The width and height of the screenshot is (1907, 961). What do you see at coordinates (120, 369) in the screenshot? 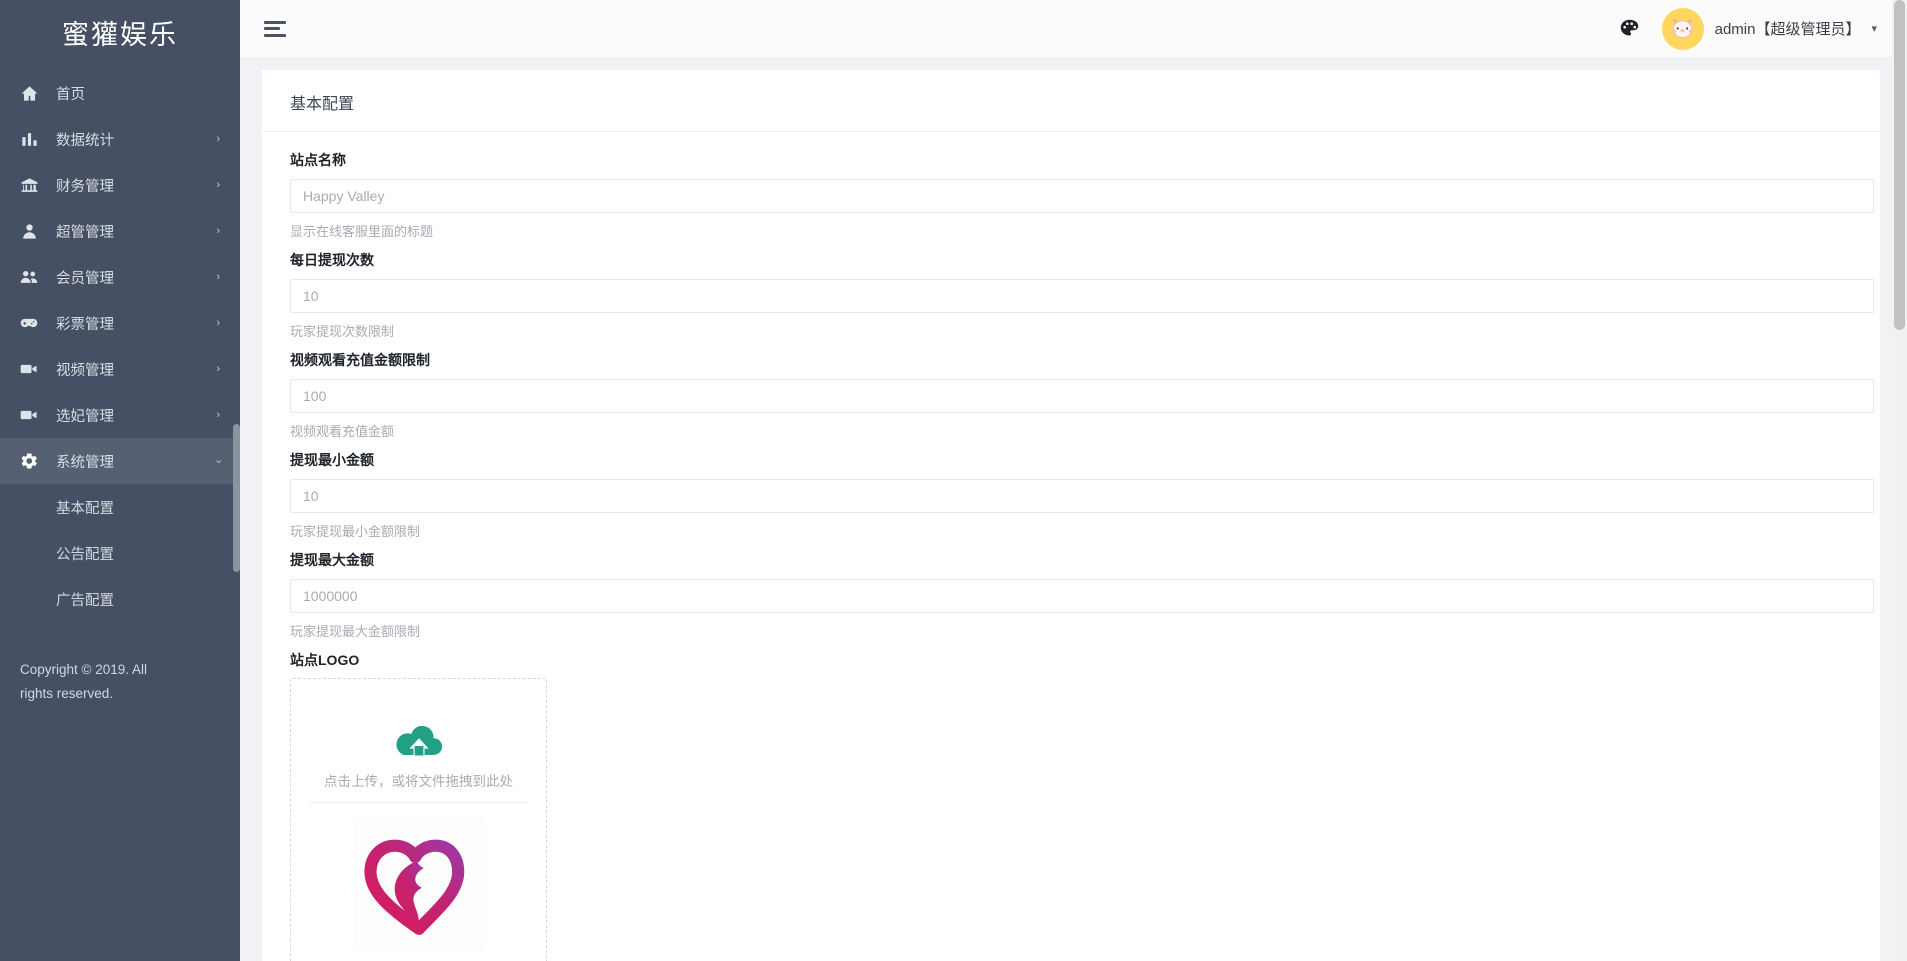
I see `sidebar-item-video: 视频管理 ›` at bounding box center [120, 369].